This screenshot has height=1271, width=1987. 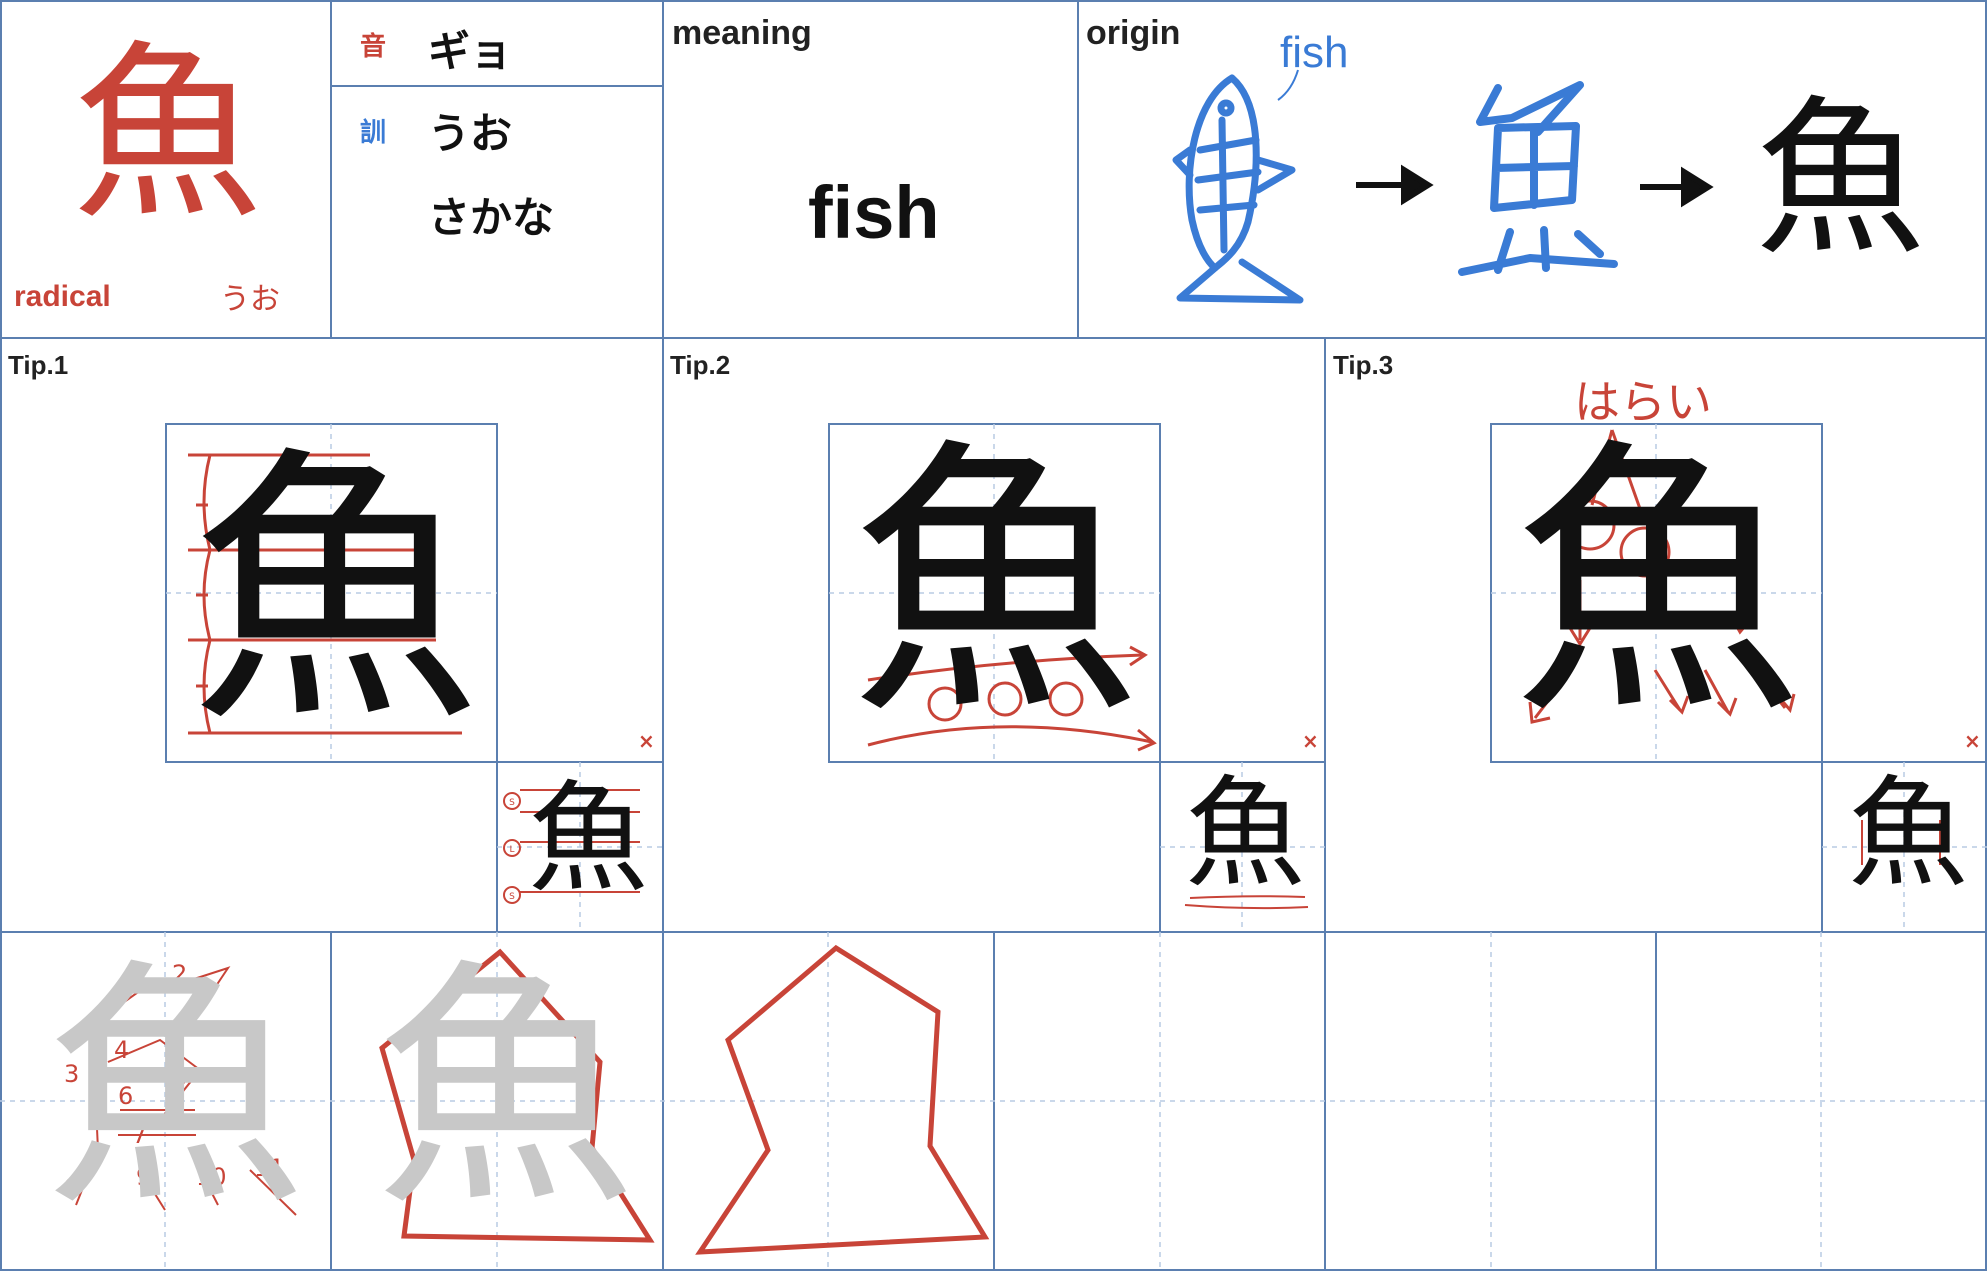 I want to click on kun-reading-tag: 訓, so click(x=373, y=133).